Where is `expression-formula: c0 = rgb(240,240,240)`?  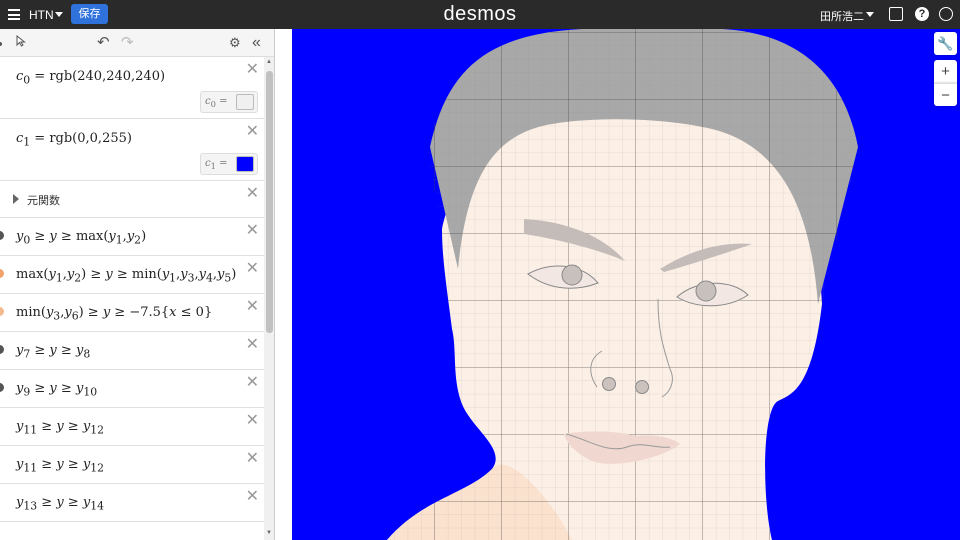
expression-formula: c0 = rgb(240,240,240) is located at coordinates (90, 78).